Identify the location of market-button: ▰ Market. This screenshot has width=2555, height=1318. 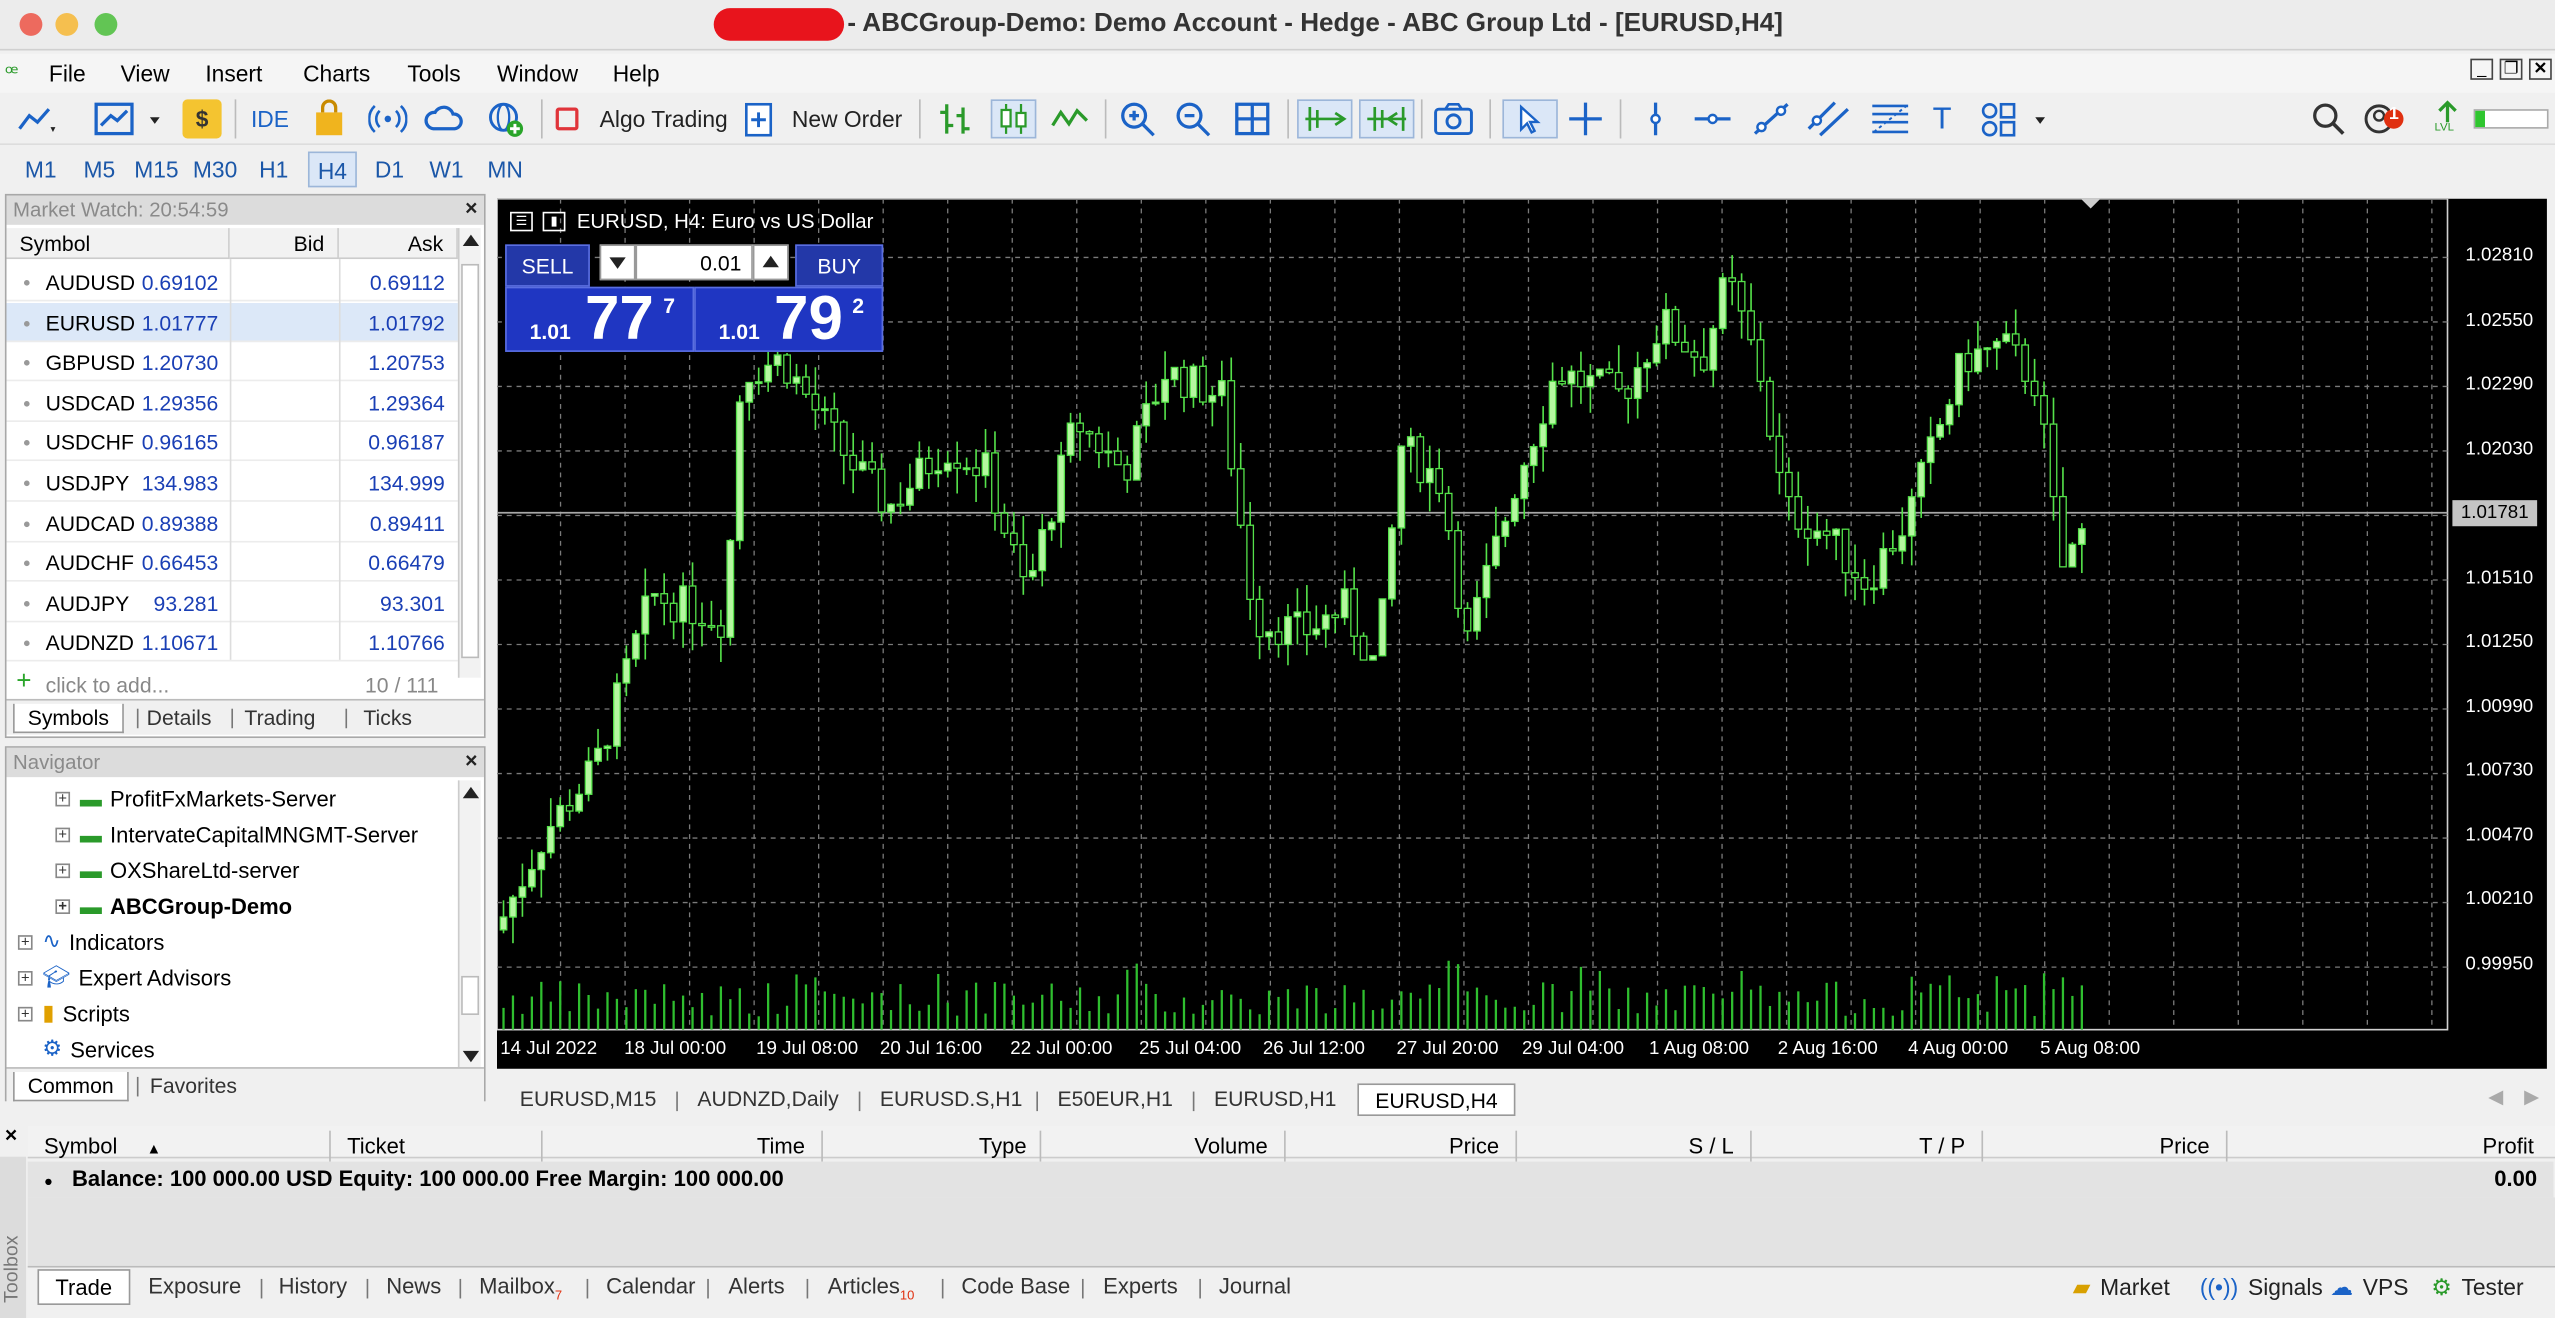
(2121, 1288).